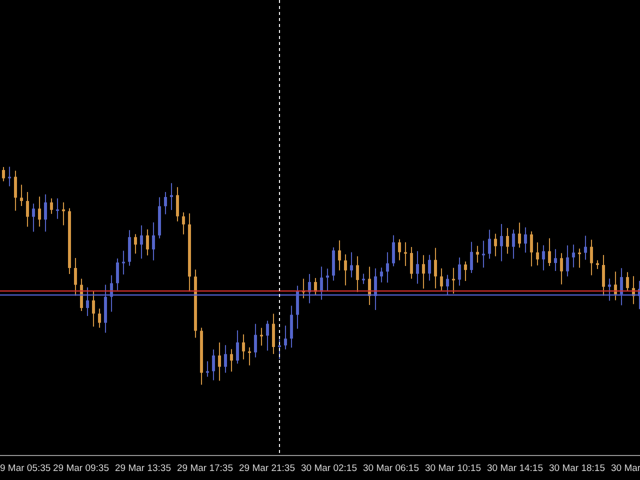 This screenshot has width=640, height=480. Describe the element at coordinates (143, 468) in the screenshot. I see `time-label: 29 Mar 13:35` at that location.